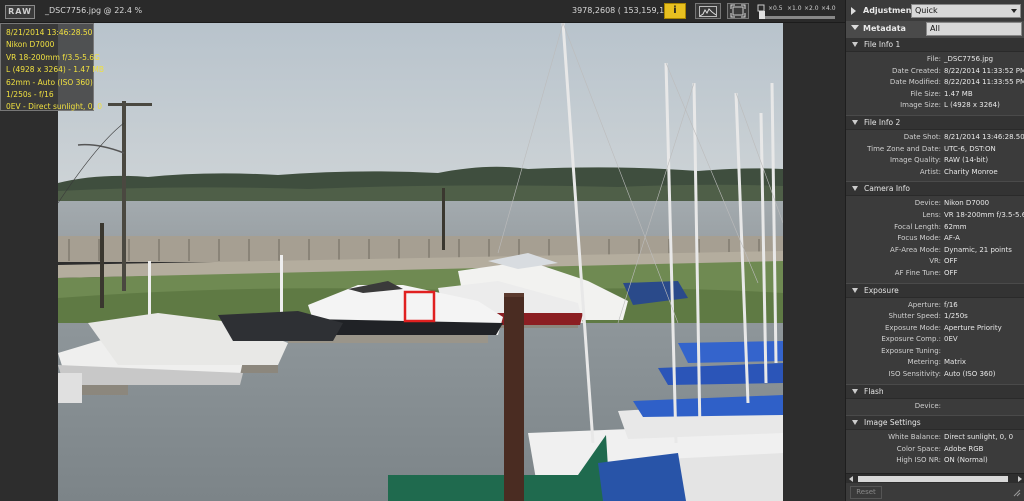  What do you see at coordinates (49, 82) in the screenshot?
I see `overlay-line: 62mm - Auto (ISO 360)` at bounding box center [49, 82].